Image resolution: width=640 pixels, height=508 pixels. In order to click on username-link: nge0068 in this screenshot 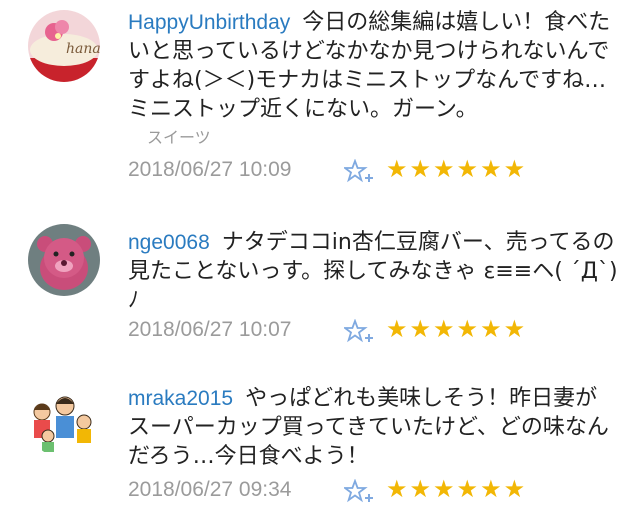, I will do `click(169, 242)`.